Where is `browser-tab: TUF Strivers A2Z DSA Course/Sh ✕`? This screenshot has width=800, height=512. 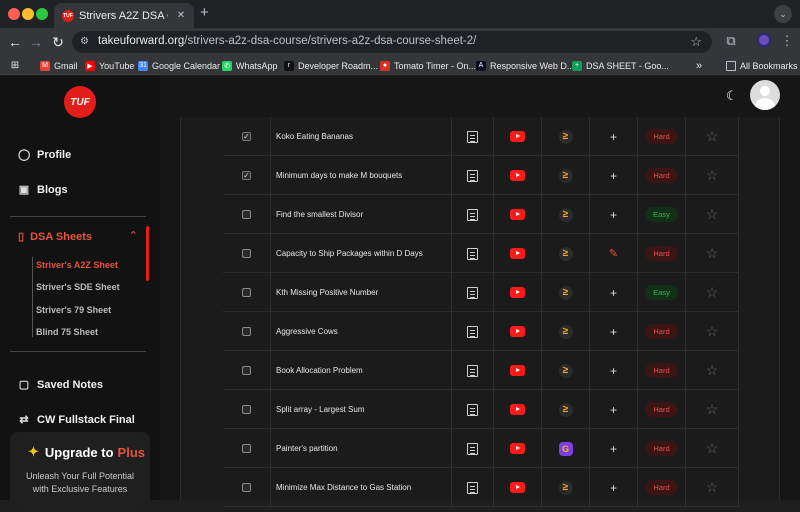
browser-tab: TUF Strivers A2Z DSA Course/Sh ✕ is located at coordinates (124, 15).